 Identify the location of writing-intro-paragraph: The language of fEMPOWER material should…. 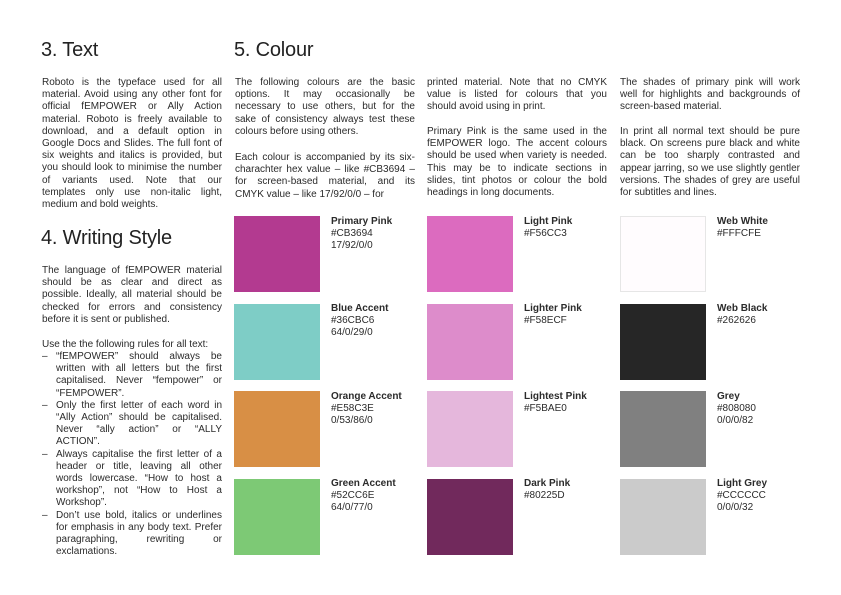
(132, 295).